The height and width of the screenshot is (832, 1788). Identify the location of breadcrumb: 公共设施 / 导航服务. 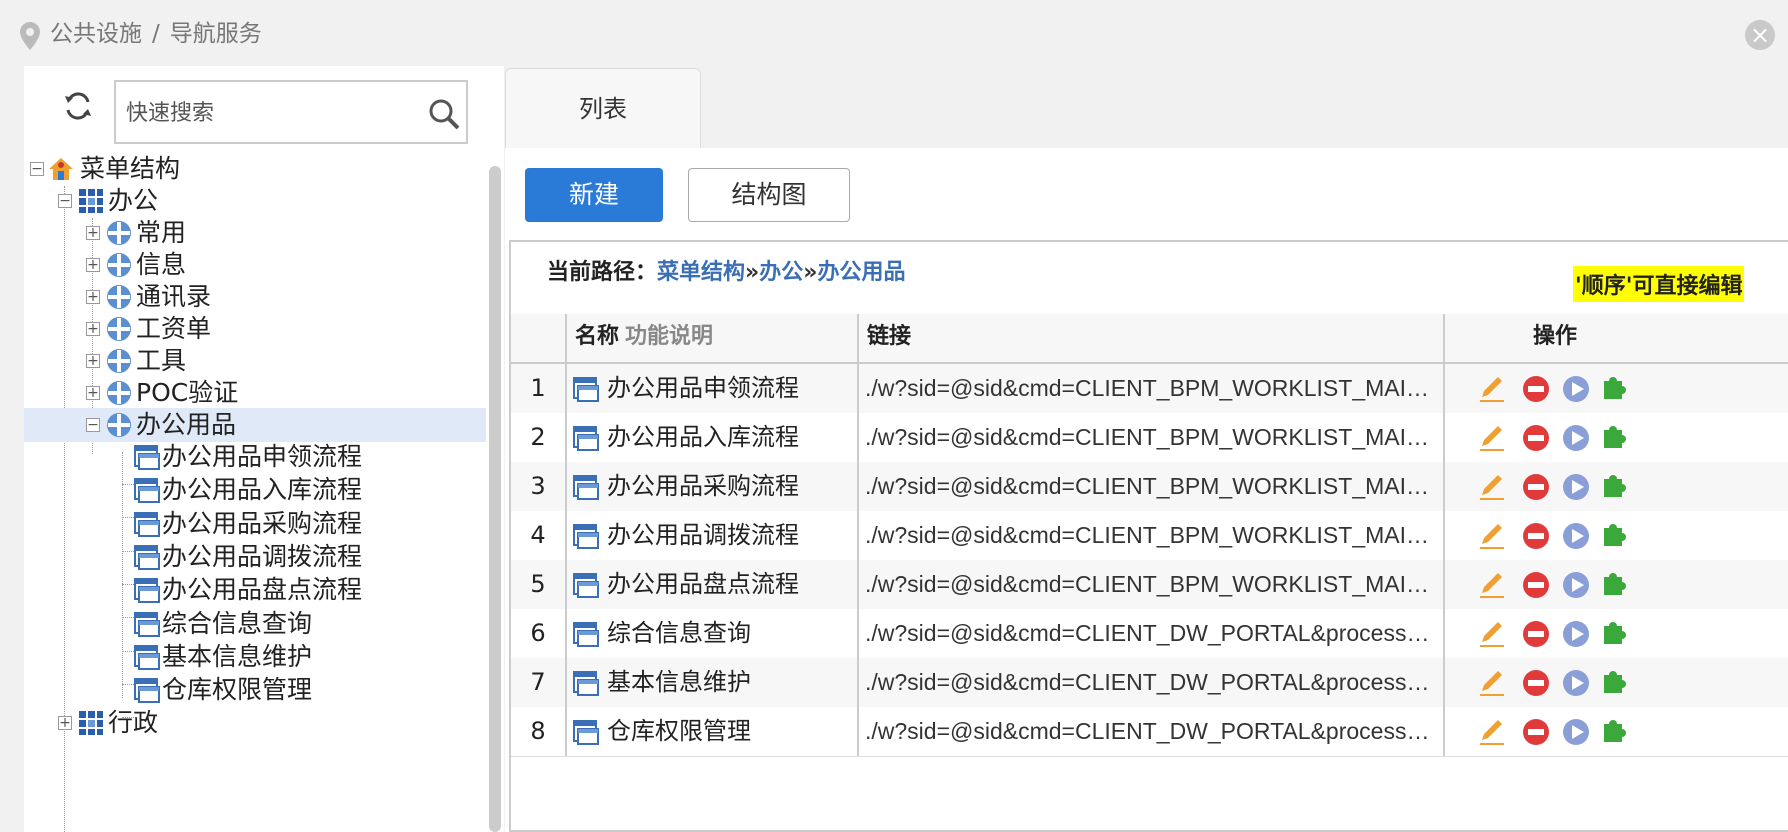
(156, 34).